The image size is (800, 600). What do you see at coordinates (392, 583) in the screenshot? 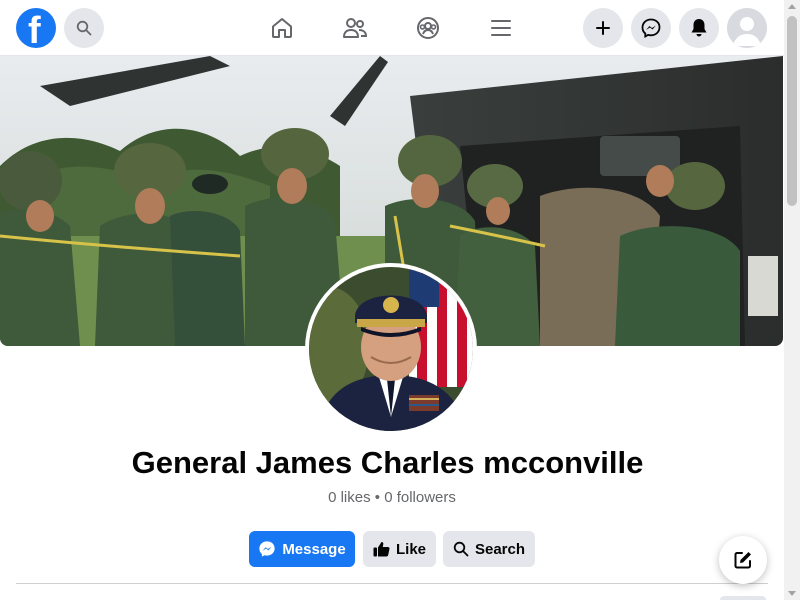
I see `section-divider` at bounding box center [392, 583].